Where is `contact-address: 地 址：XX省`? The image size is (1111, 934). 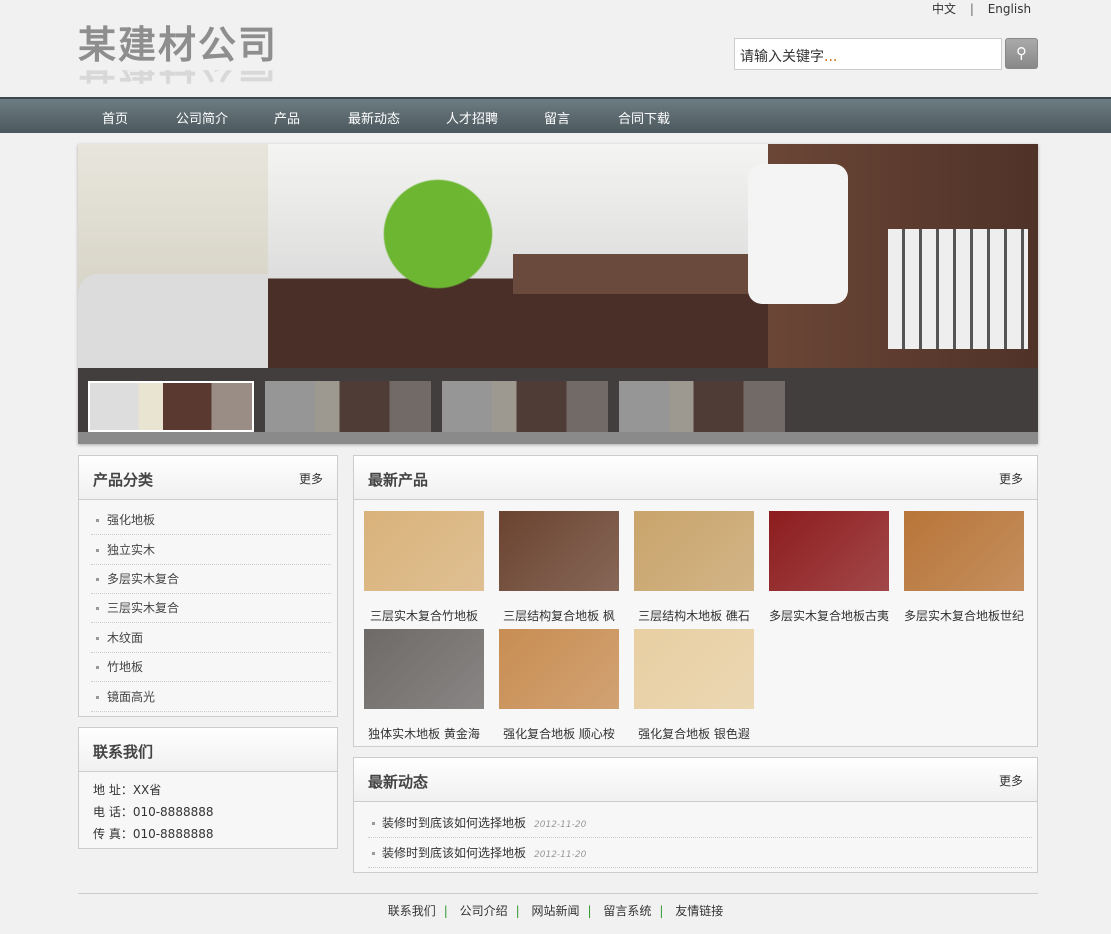 contact-address: 地 址：XX省 is located at coordinates (127, 790).